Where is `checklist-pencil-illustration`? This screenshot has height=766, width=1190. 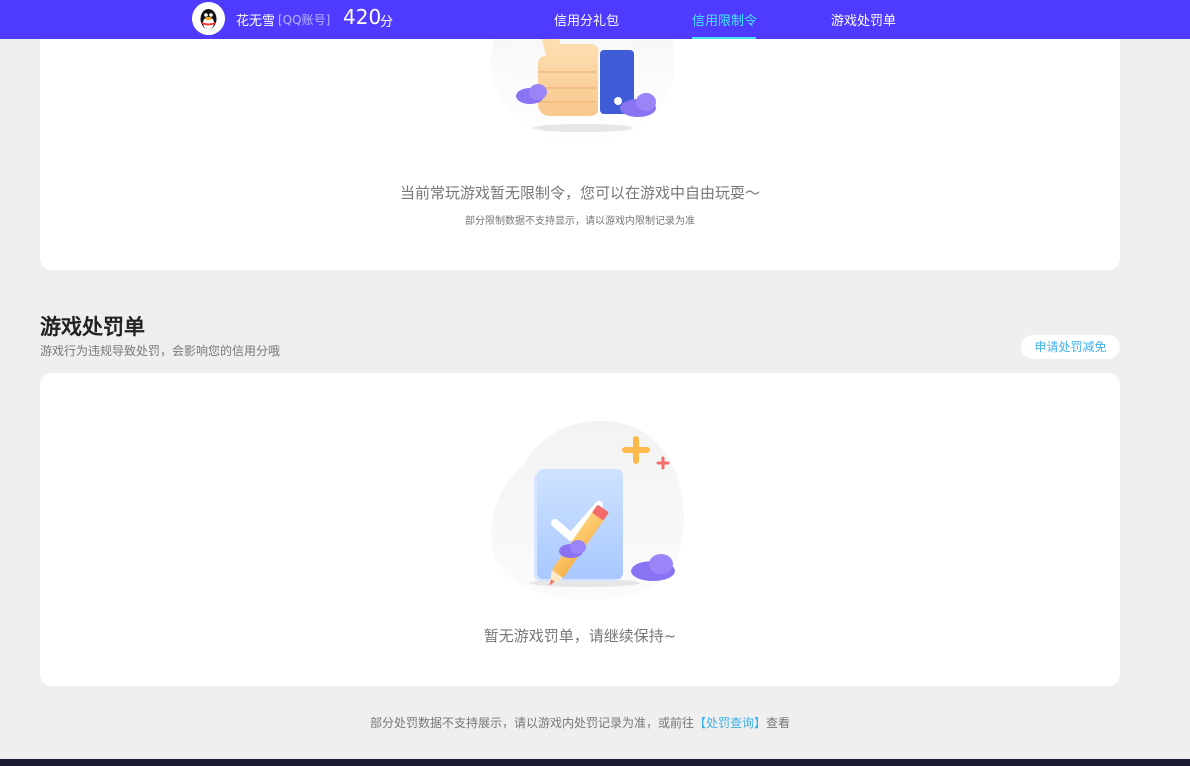 checklist-pencil-illustration is located at coordinates (587, 510).